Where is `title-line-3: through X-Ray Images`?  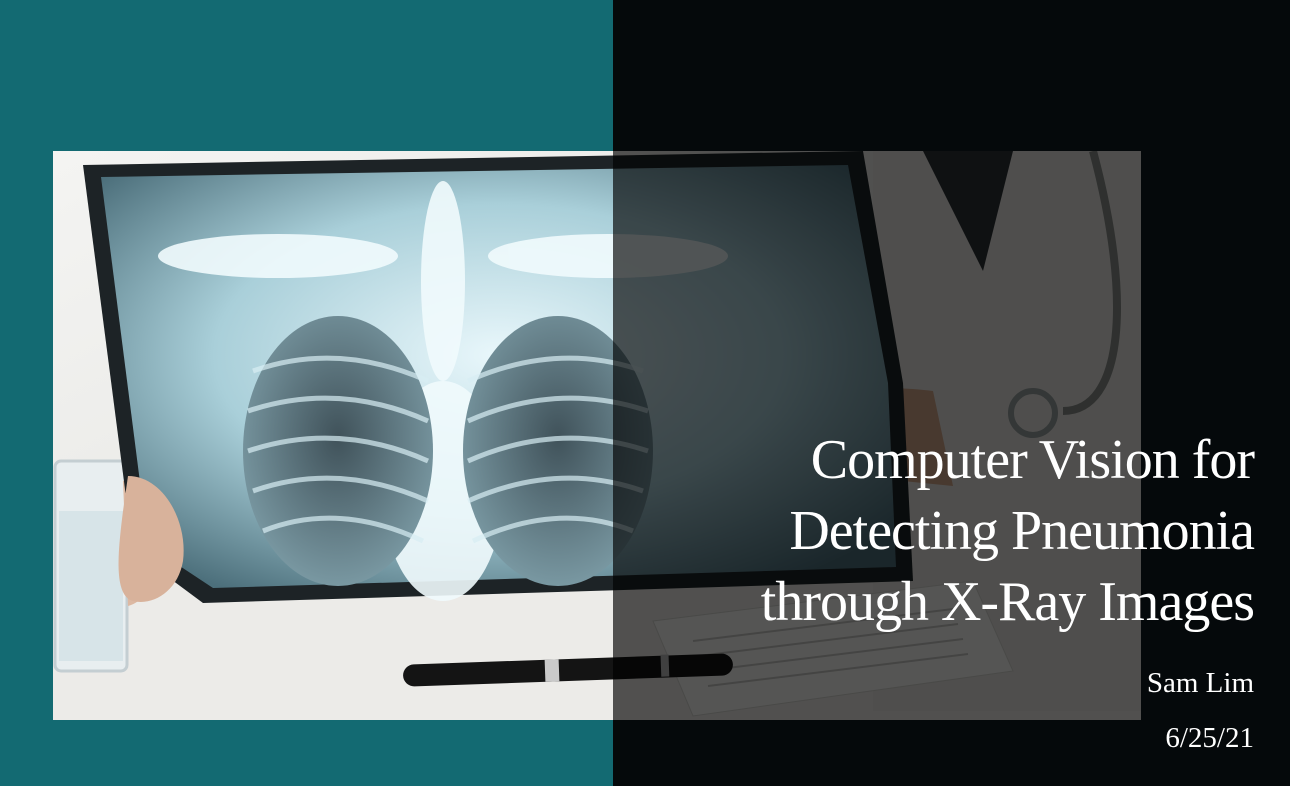
title-line-3: through X-Ray Images is located at coordinates (1007, 602).